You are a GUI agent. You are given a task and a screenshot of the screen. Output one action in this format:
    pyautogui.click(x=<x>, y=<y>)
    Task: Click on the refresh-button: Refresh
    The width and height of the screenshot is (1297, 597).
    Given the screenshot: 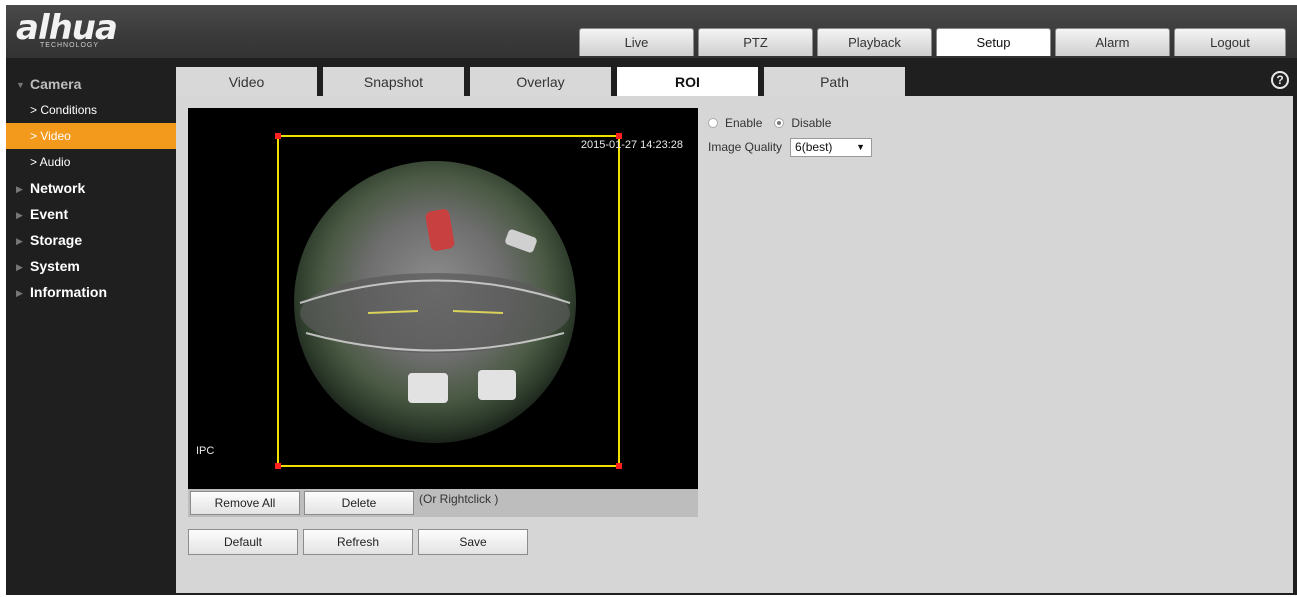 What is the action you would take?
    pyautogui.click(x=358, y=542)
    